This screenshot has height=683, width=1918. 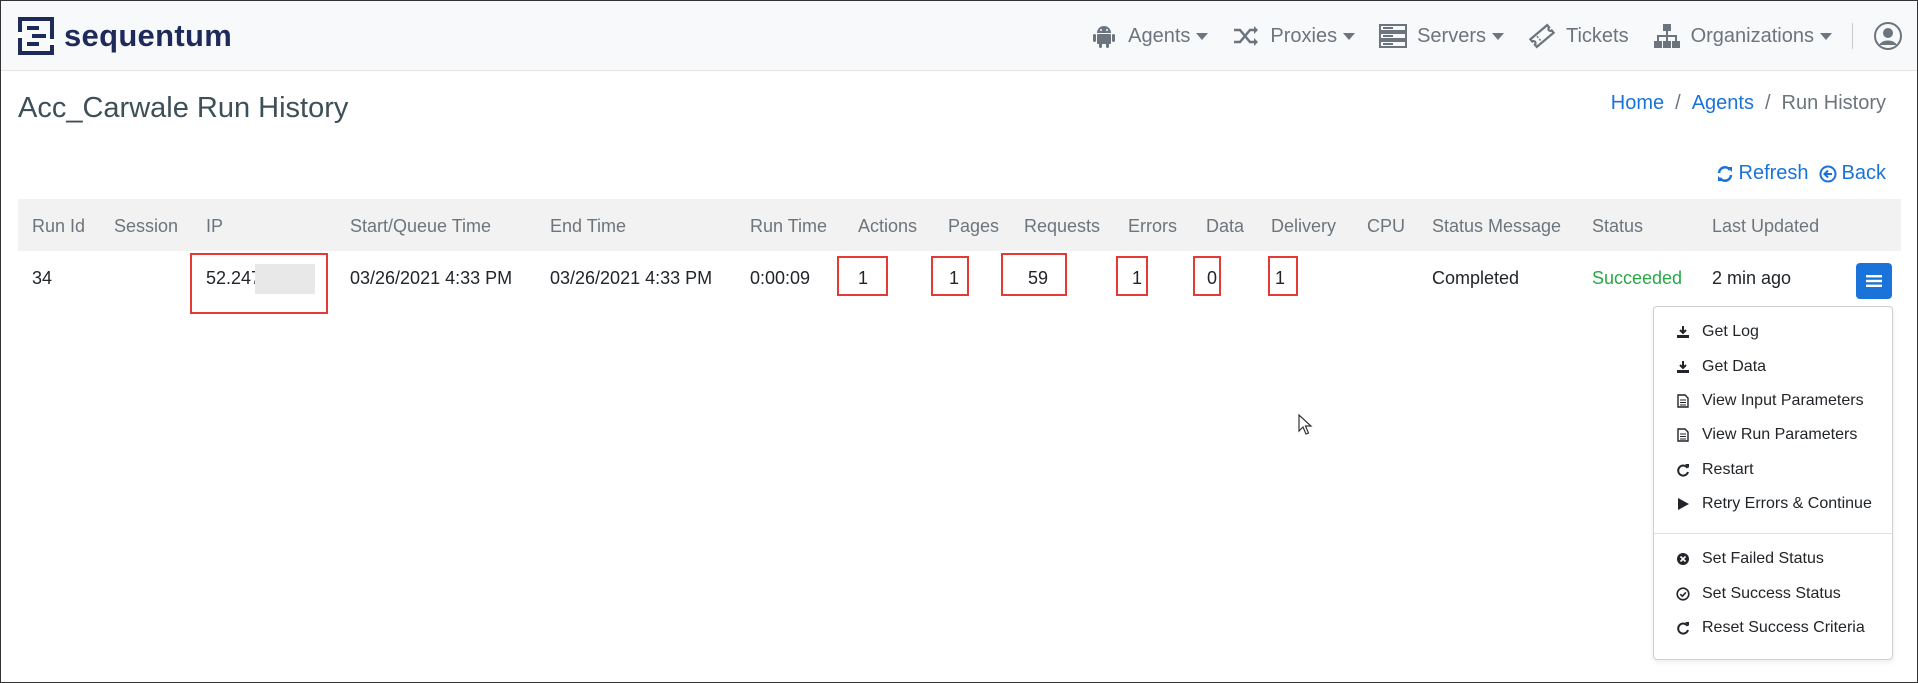 I want to click on menu-retry-errors: Retry Errors & Continue, so click(x=1774, y=504).